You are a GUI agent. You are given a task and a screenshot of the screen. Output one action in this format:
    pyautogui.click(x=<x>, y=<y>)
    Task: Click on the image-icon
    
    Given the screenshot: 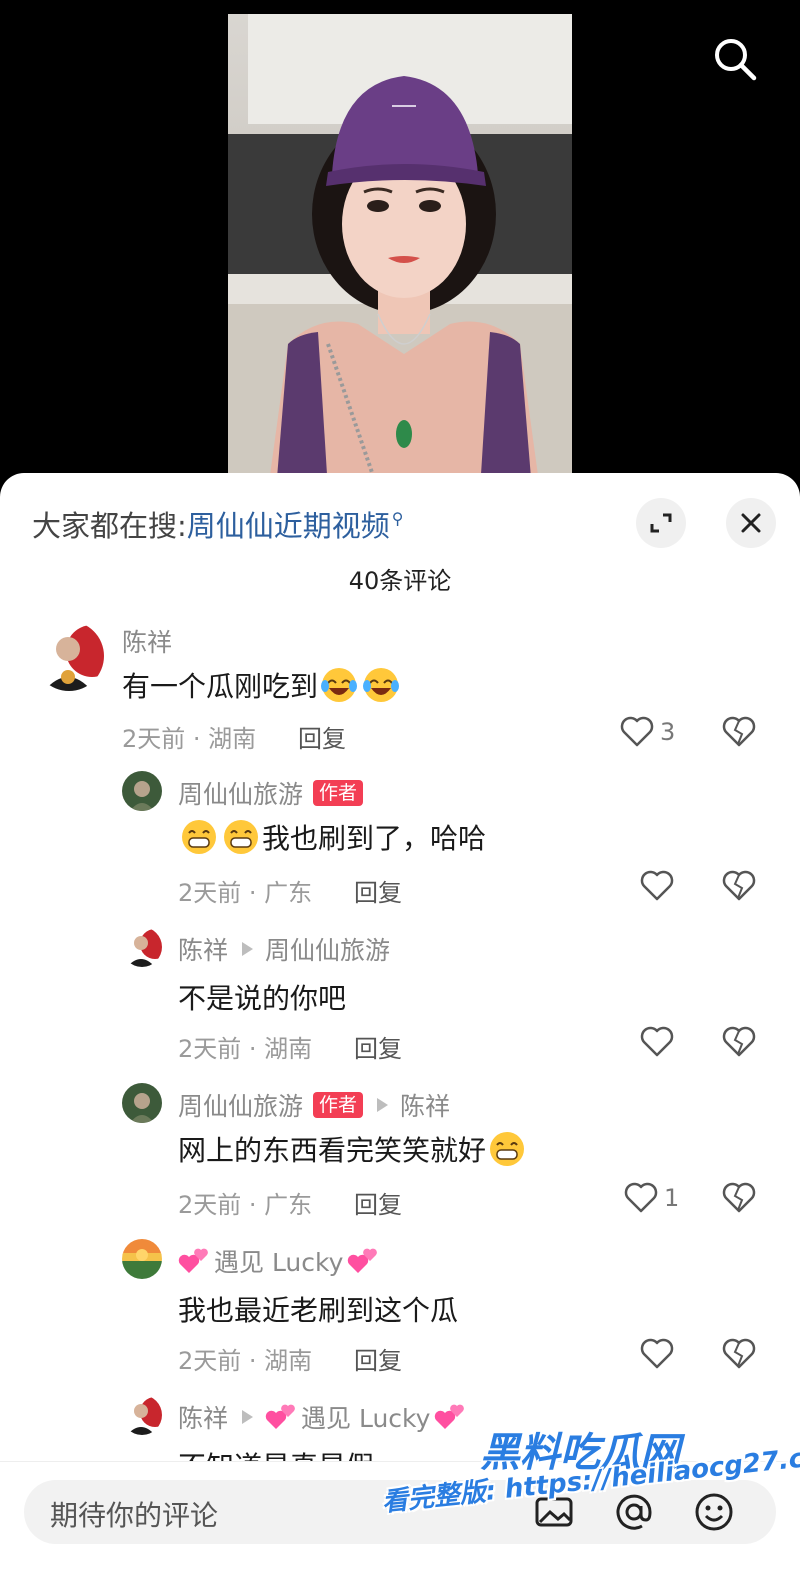 What is the action you would take?
    pyautogui.click(x=554, y=1512)
    